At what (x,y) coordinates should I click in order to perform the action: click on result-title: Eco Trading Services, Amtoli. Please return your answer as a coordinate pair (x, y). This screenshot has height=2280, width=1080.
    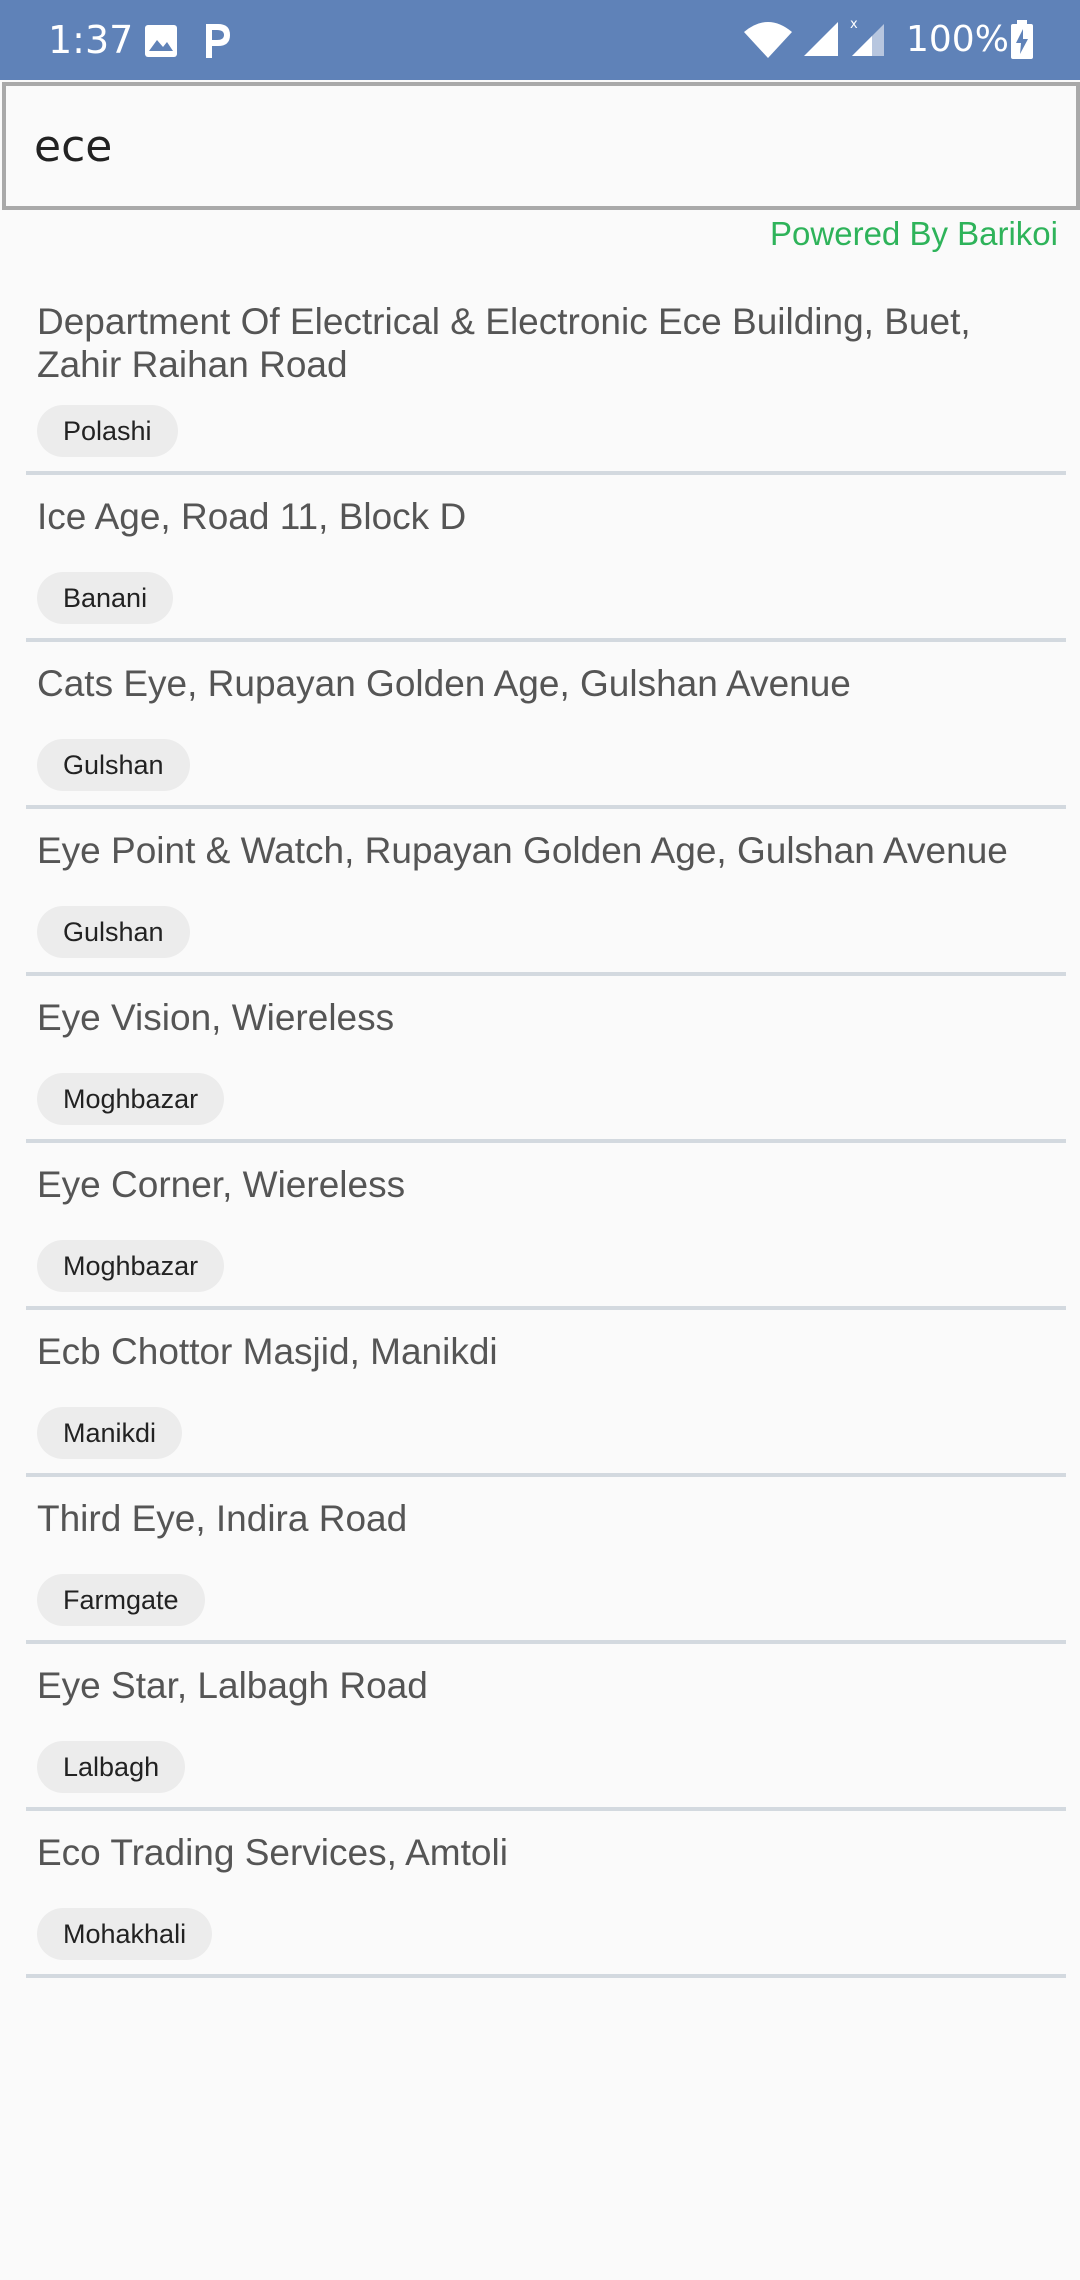
    Looking at the image, I should click on (272, 1852).